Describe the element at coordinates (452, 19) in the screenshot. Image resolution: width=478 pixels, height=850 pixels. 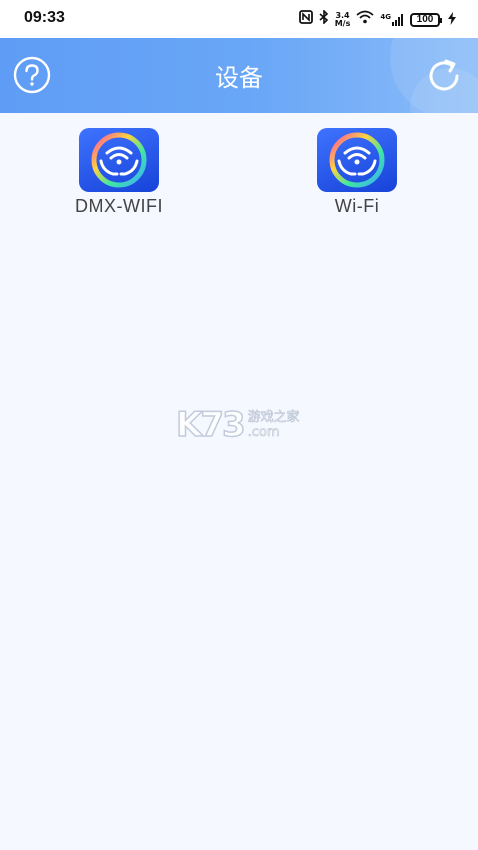
I see `charging-icon` at that location.